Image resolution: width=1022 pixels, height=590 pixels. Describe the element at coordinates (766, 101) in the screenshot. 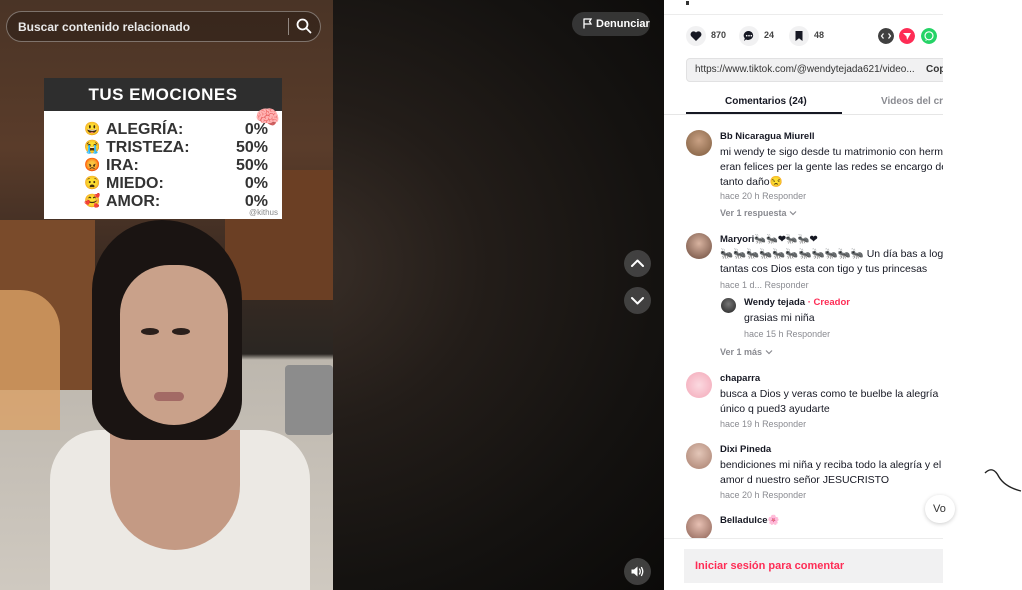

I see `tab-comments: Comentarios (24)` at that location.